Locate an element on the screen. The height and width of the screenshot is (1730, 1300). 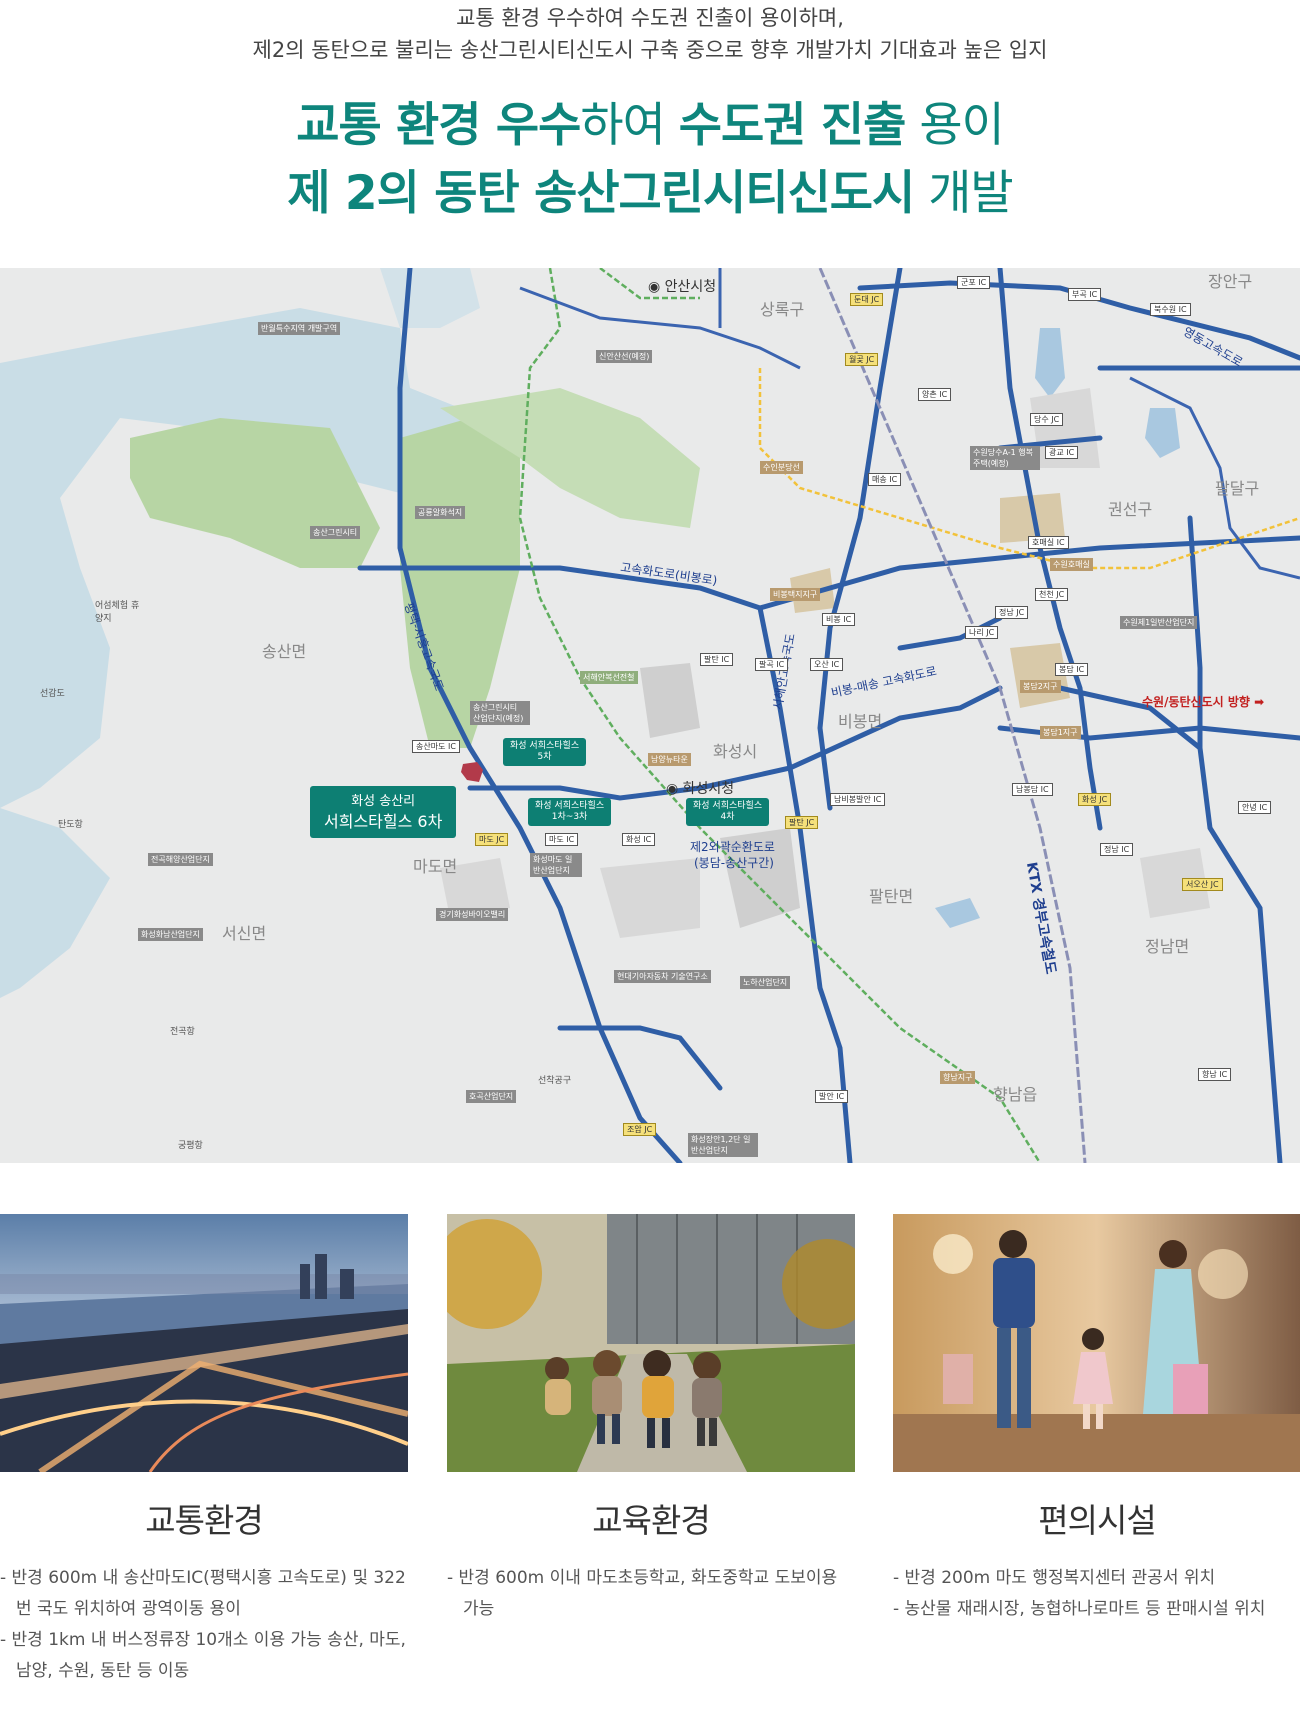
ic-dangsu: 당수 JC is located at coordinates (1047, 419).